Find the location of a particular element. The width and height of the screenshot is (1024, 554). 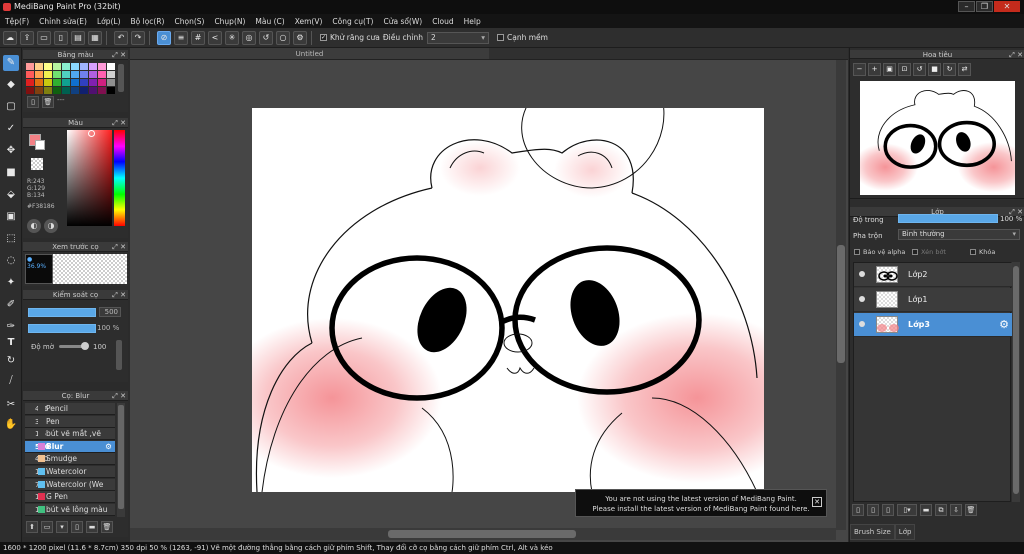

visibility-icon is located at coordinates (862, 324).